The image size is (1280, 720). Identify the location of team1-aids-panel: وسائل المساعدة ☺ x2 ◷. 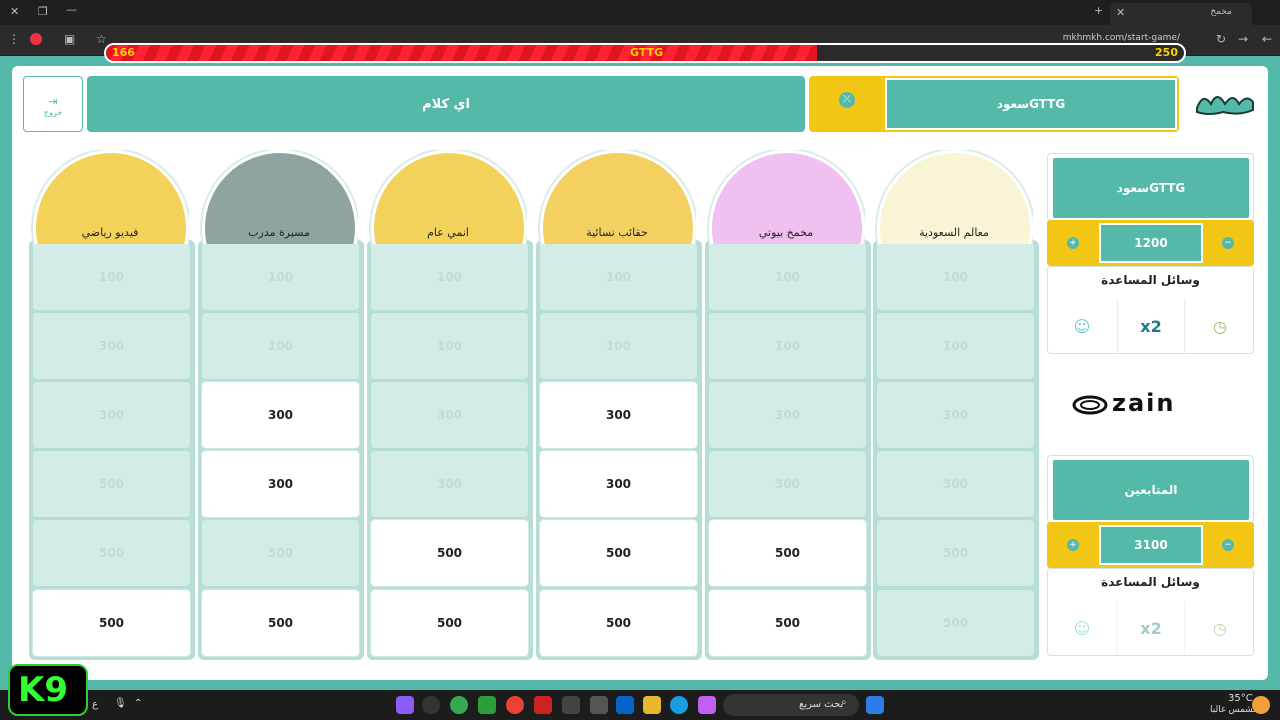
(1150, 310).